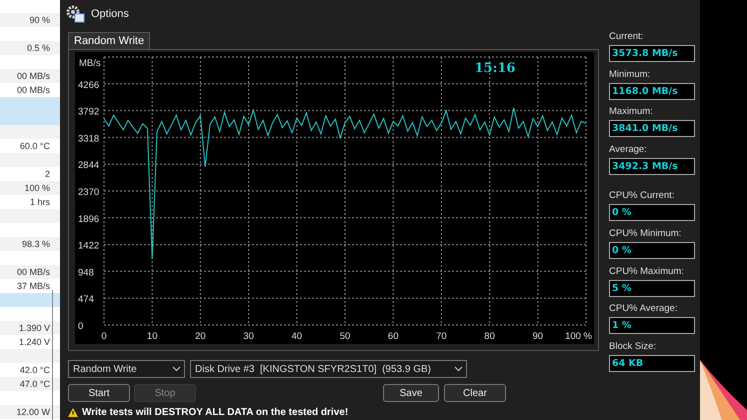 This screenshot has height=420, width=747. What do you see at coordinates (652, 53) in the screenshot?
I see `stat-value-field: 3573.8 MB/s` at bounding box center [652, 53].